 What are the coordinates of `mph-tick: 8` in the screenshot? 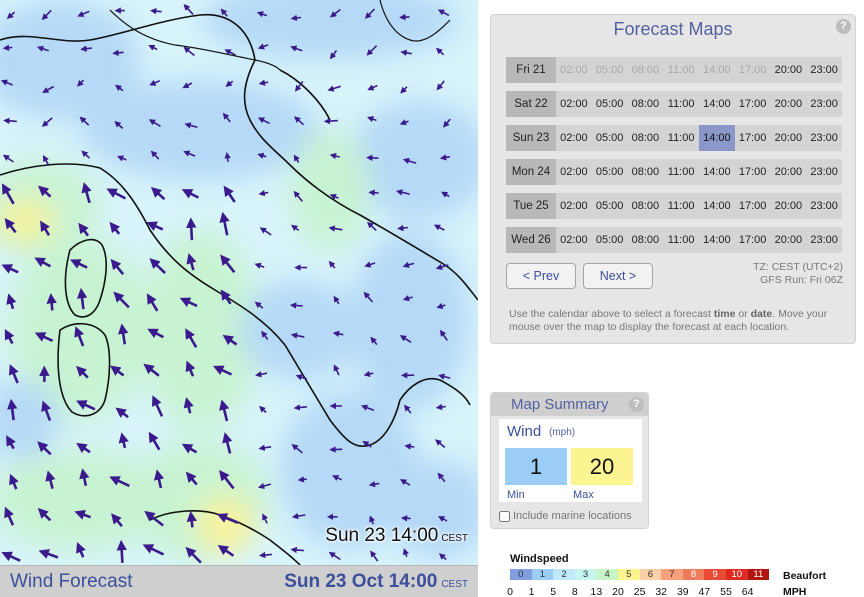 It's located at (574, 591).